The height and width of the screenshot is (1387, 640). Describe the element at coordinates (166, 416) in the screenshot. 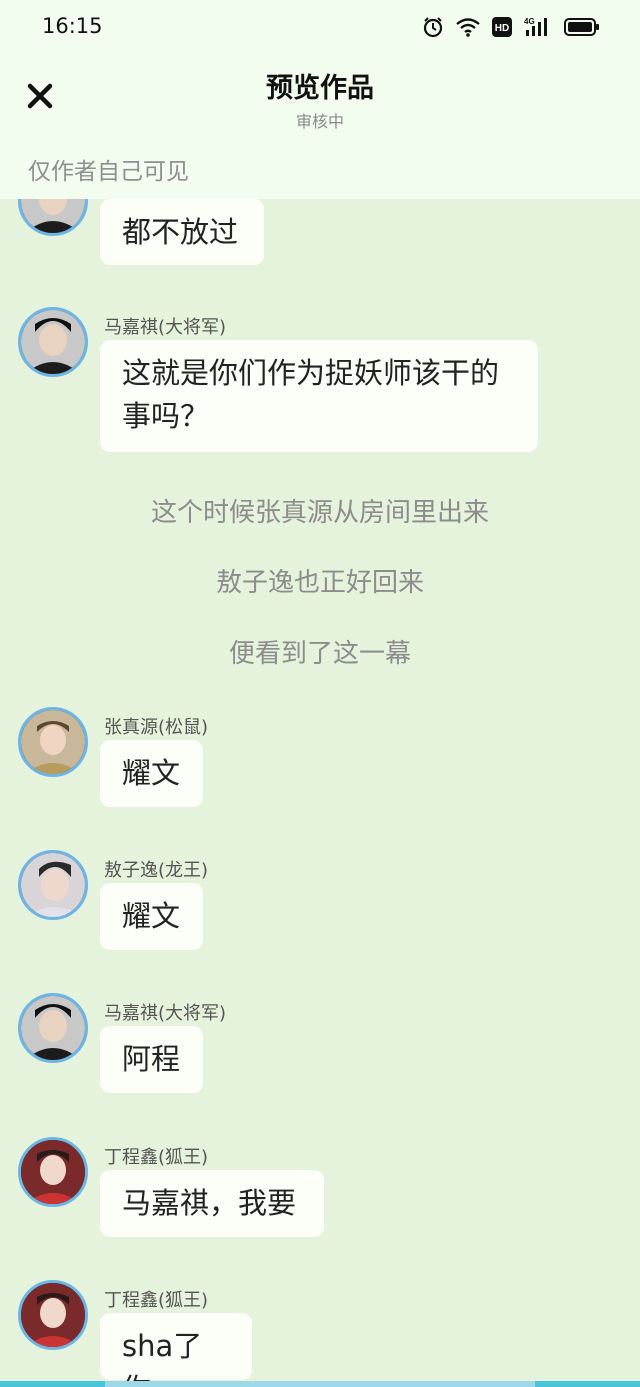

I see `message-text-line: 事吗？` at that location.